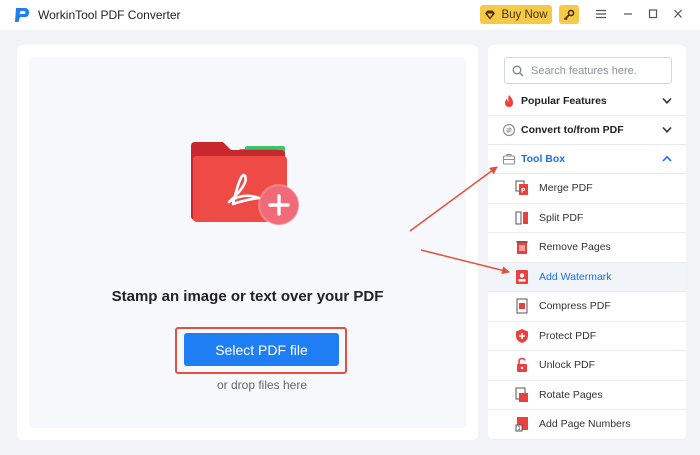 Image resolution: width=700 pixels, height=455 pixels. I want to click on close-icon, so click(678, 13).